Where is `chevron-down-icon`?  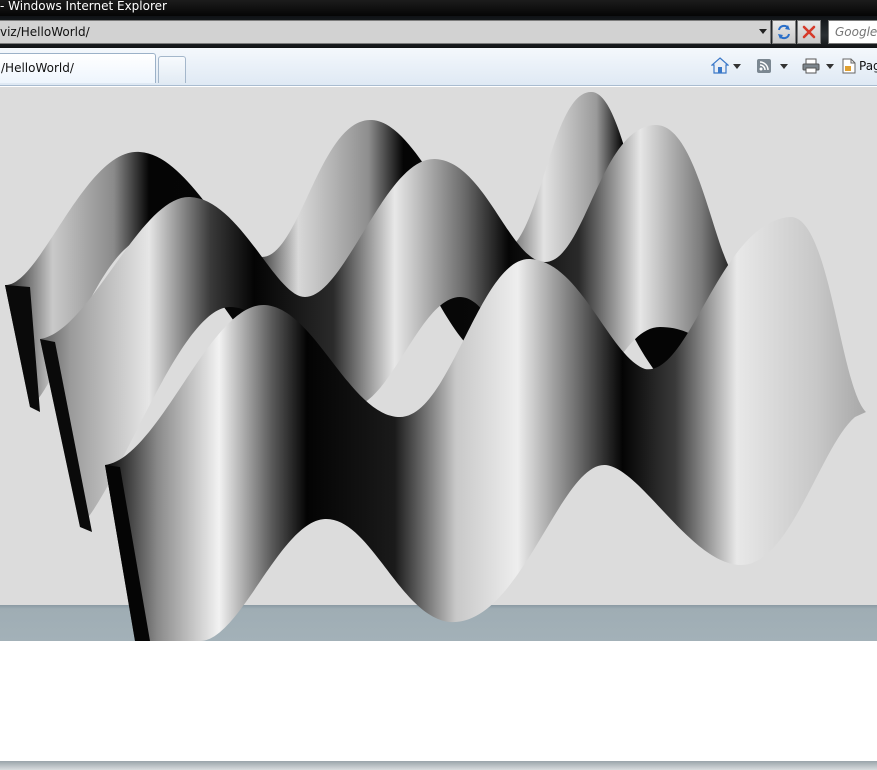
chevron-down-icon is located at coordinates (763, 31).